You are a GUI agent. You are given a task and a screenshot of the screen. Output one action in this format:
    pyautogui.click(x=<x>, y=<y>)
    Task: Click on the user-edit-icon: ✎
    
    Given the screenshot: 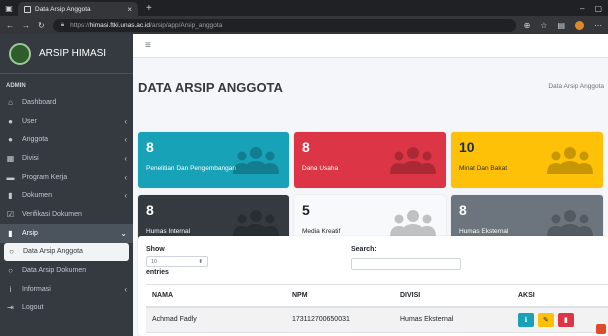 What is the action you would take?
    pyautogui.click(x=546, y=320)
    